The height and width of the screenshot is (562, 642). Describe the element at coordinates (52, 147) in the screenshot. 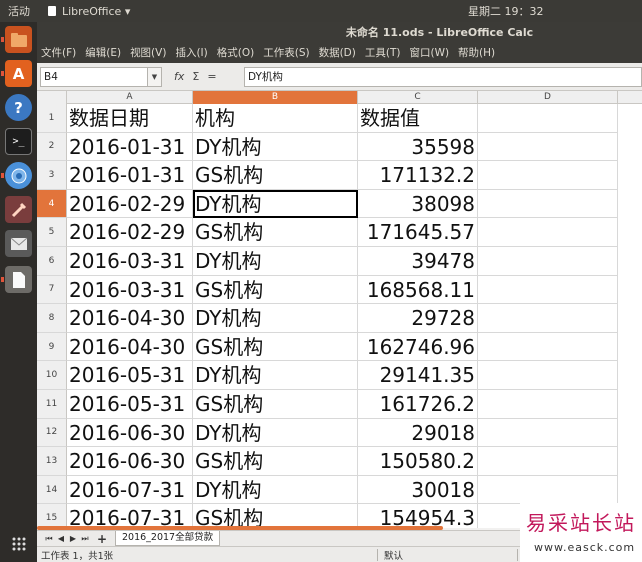

I see `row-header: 2` at that location.